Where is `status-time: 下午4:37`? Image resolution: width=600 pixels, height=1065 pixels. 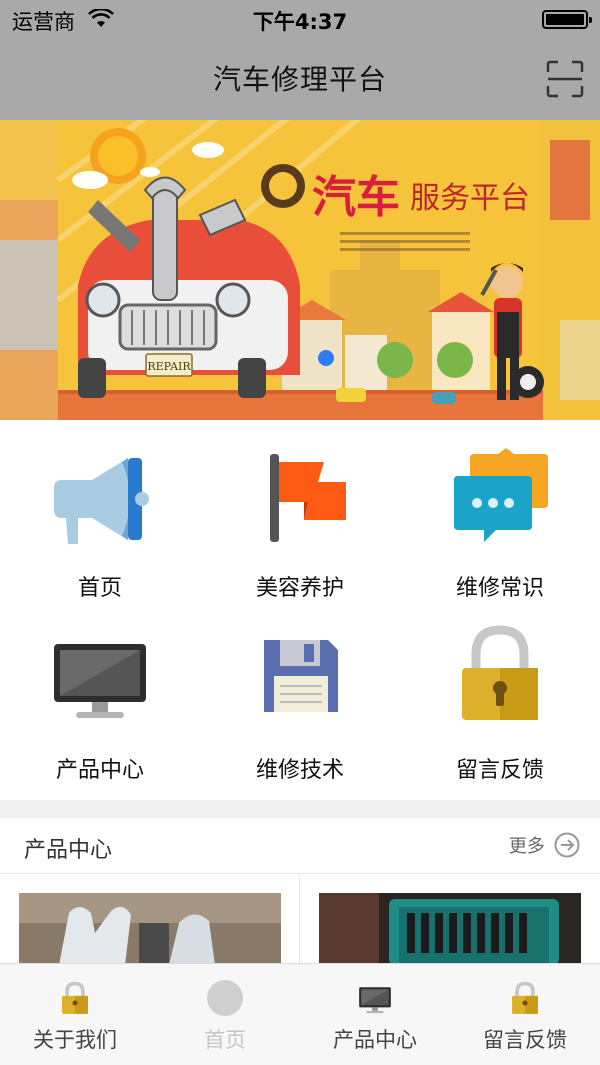 status-time: 下午4:37 is located at coordinates (300, 22).